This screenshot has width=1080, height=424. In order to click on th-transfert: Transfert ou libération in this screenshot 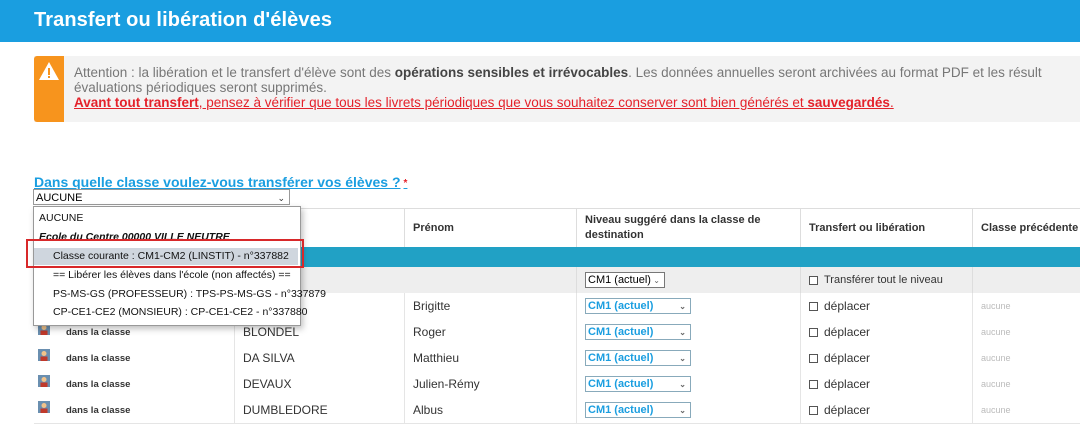, I will do `click(886, 228)`.